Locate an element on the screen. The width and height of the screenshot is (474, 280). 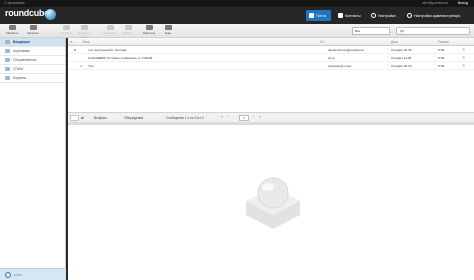
list-options-icon: ⚙ is located at coordinates (71, 42).